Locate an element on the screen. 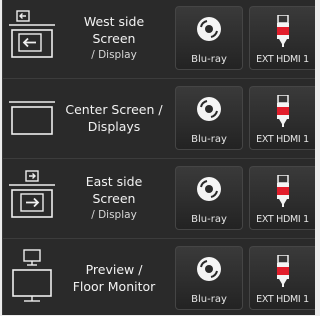 The height and width of the screenshot is (316, 320). hdmi-button-east: EXT HDMI 1 is located at coordinates (282, 198).